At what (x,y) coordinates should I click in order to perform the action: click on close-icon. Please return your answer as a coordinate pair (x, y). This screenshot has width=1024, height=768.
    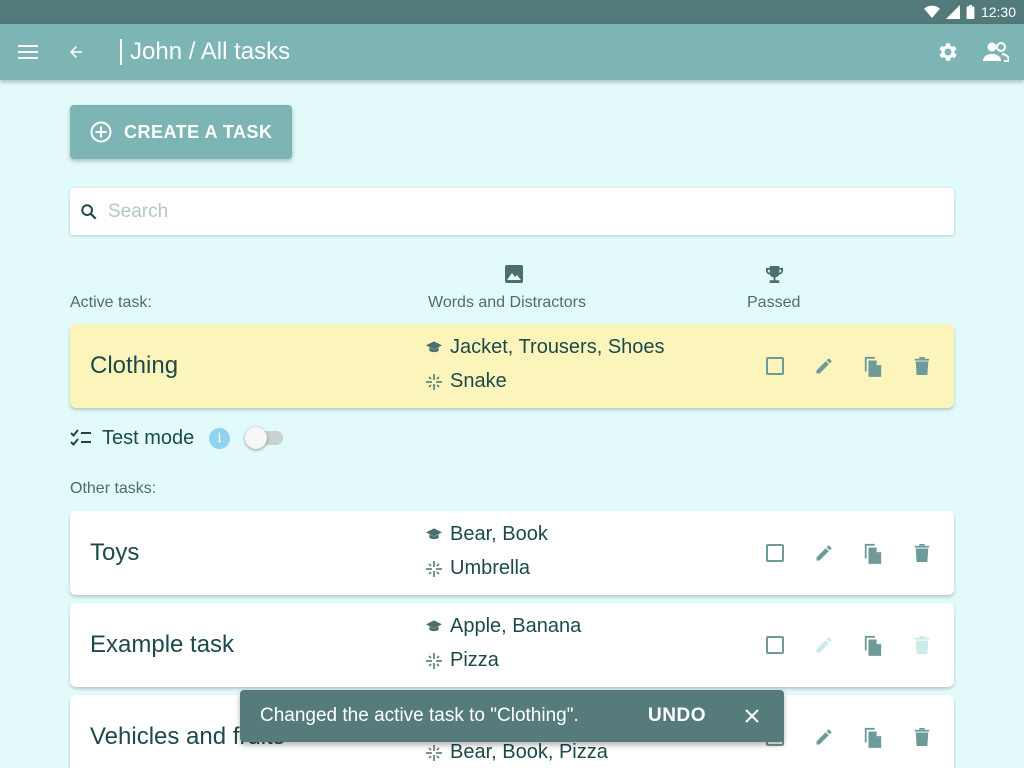
    Looking at the image, I should click on (752, 716).